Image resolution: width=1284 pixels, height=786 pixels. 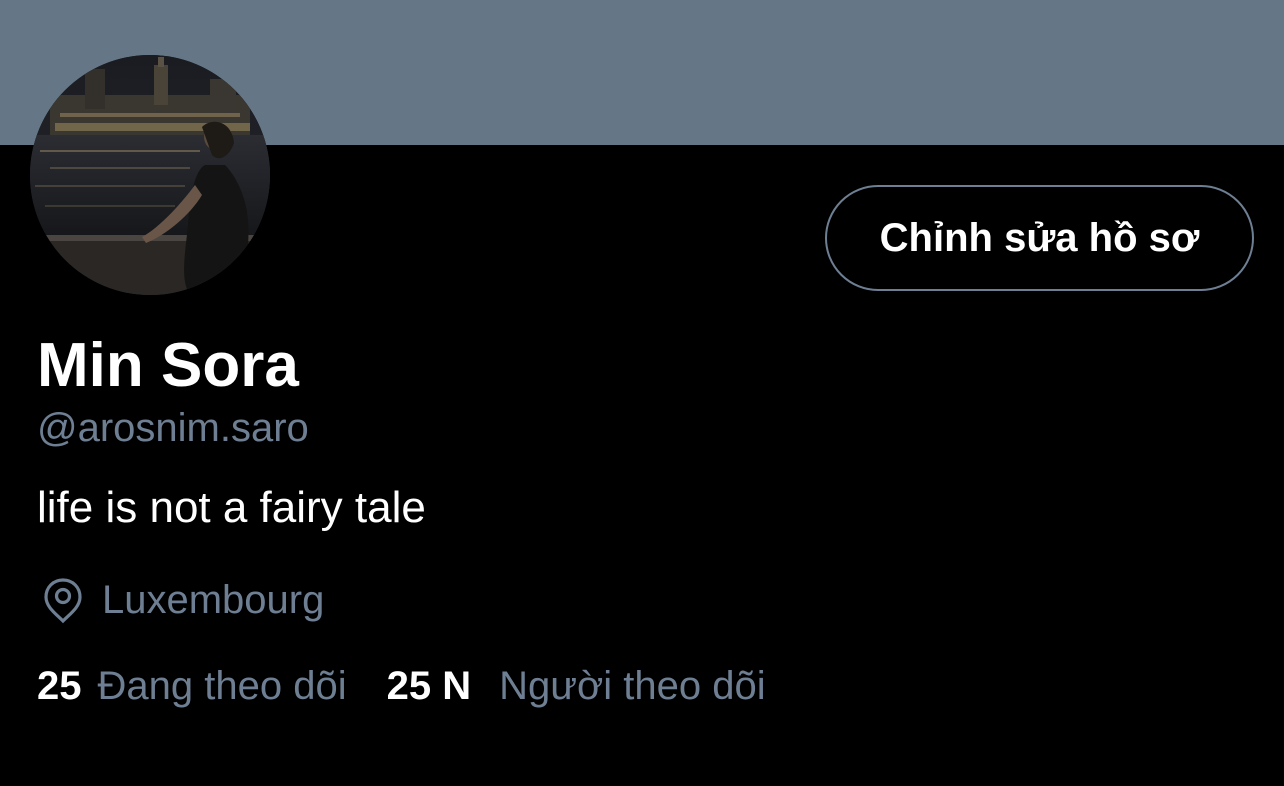 I want to click on profile-name: Min Sora, so click(x=168, y=365).